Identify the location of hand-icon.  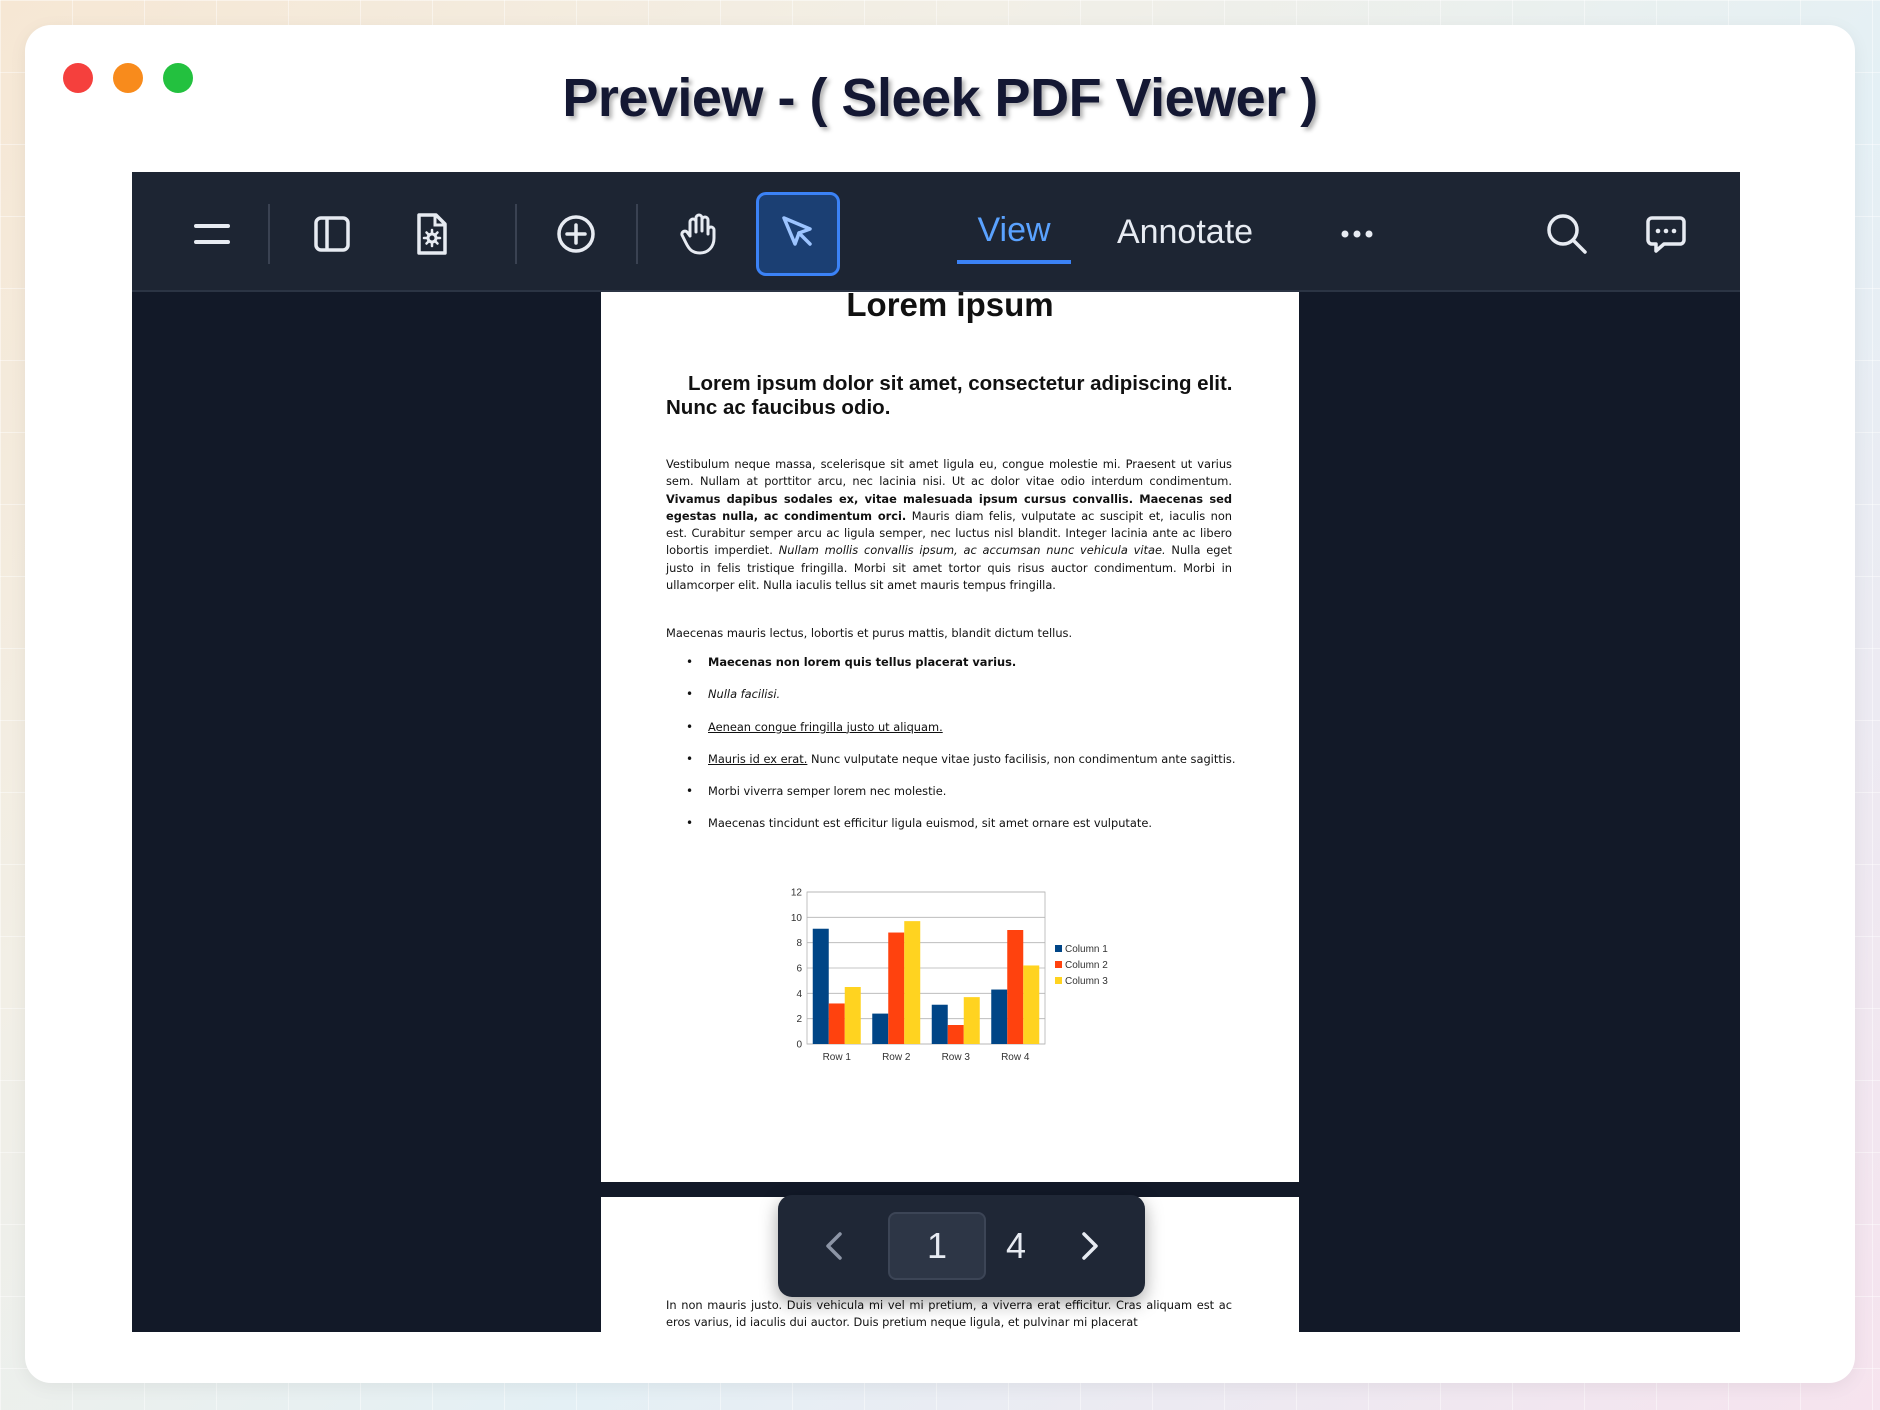
(698, 234).